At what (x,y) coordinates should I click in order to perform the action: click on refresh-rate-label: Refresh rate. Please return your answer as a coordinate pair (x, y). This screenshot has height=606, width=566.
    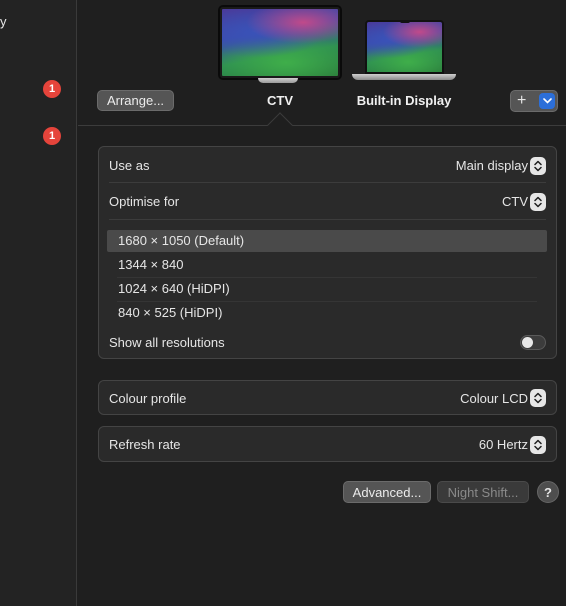
    Looking at the image, I should click on (145, 444).